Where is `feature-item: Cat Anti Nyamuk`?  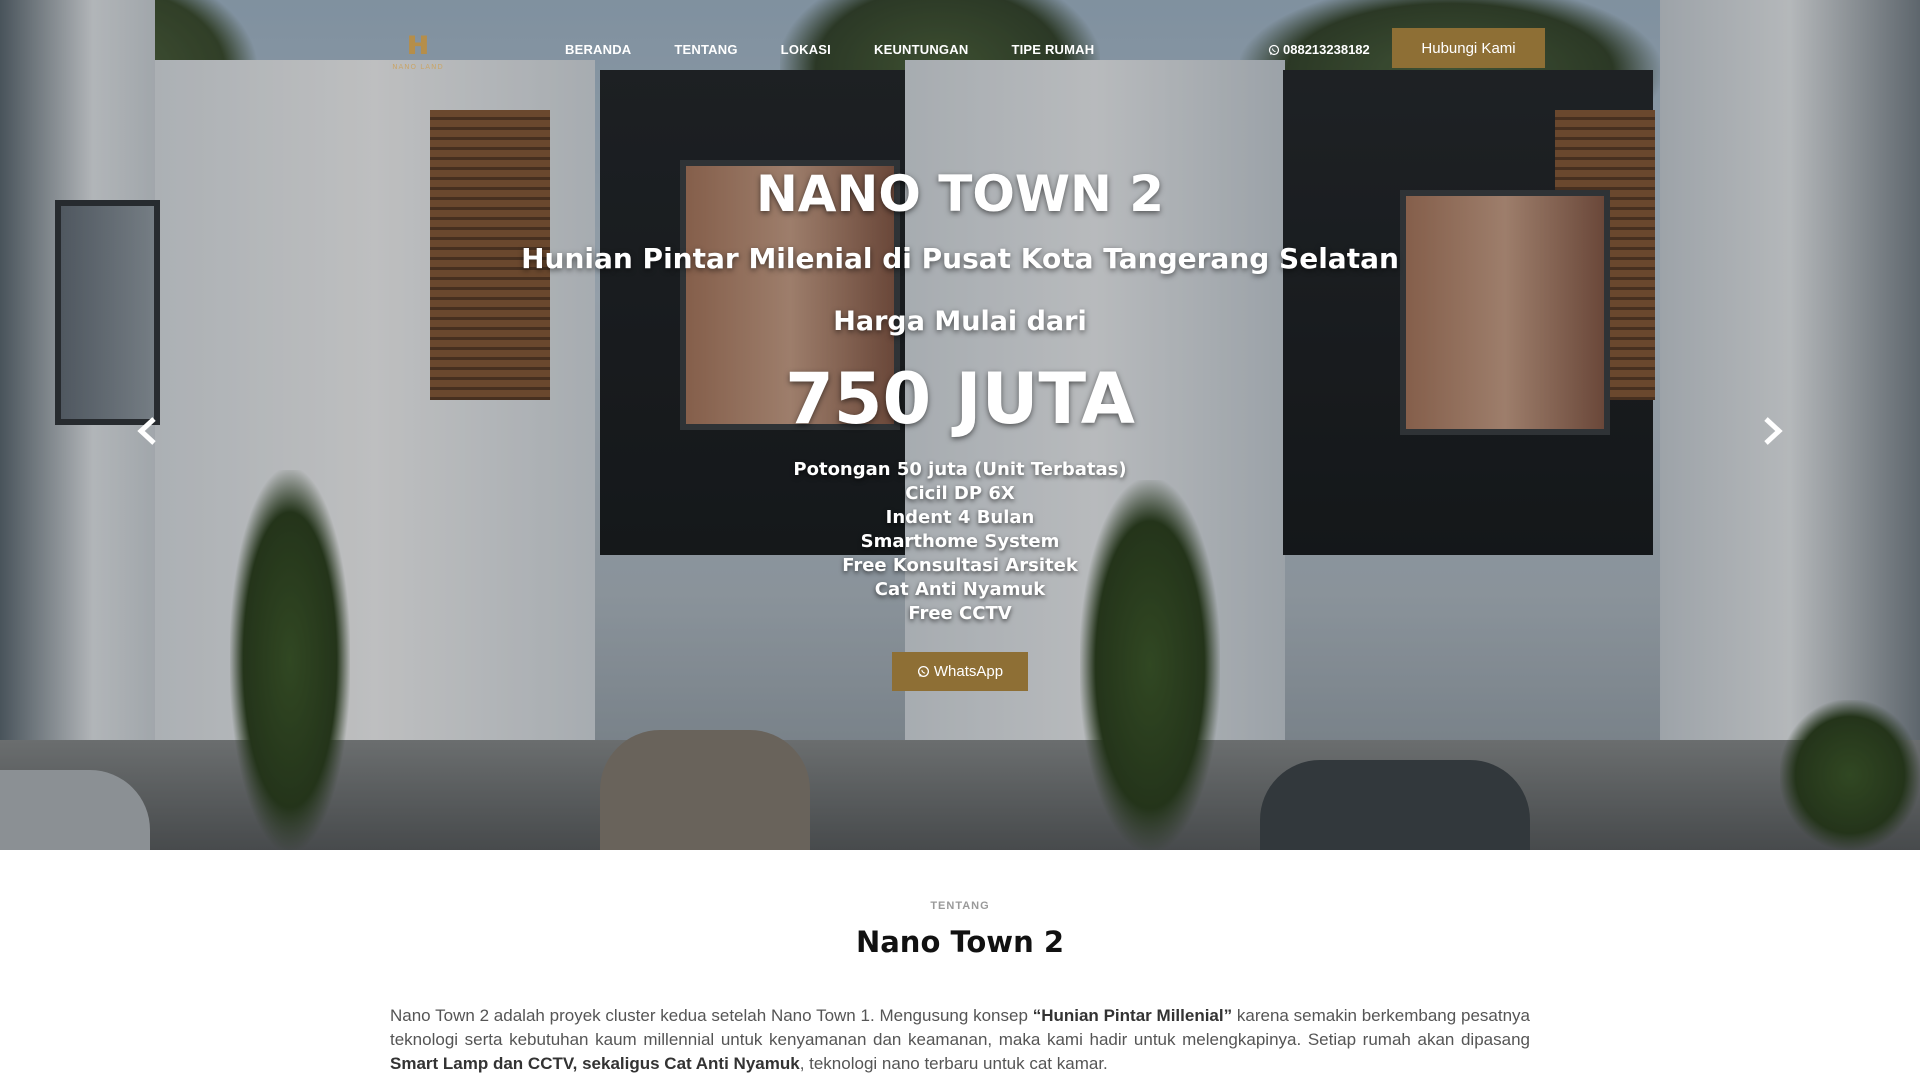
feature-item: Cat Anti Nyamuk is located at coordinates (960, 589).